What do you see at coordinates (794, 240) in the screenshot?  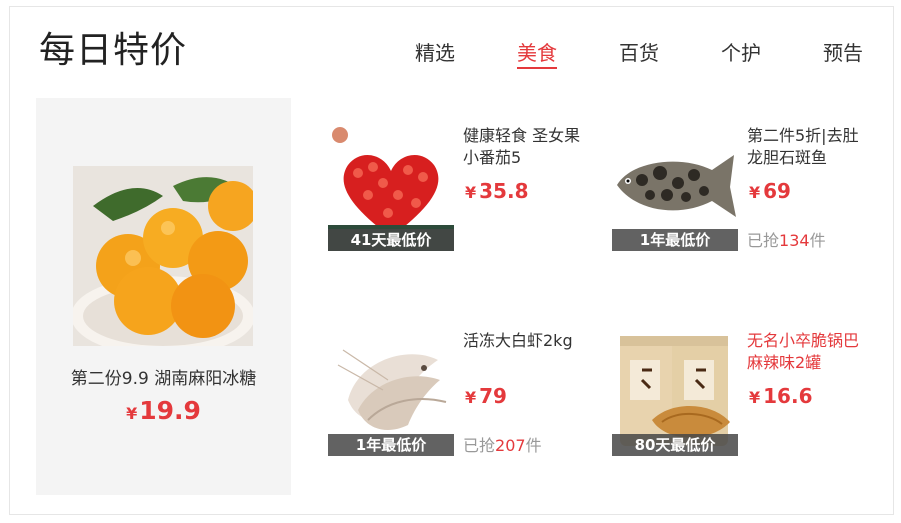 I see `sold-number: 134` at bounding box center [794, 240].